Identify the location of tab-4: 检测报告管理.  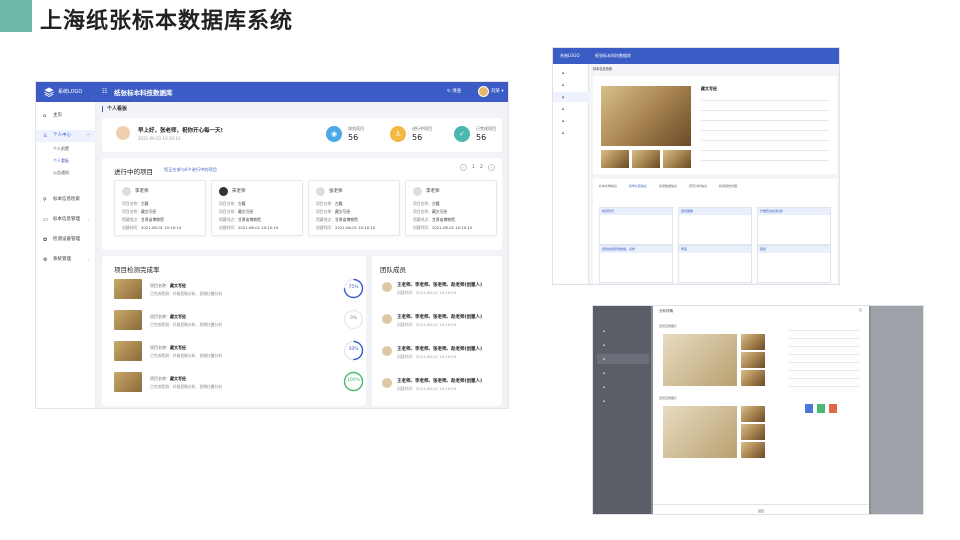
(728, 186).